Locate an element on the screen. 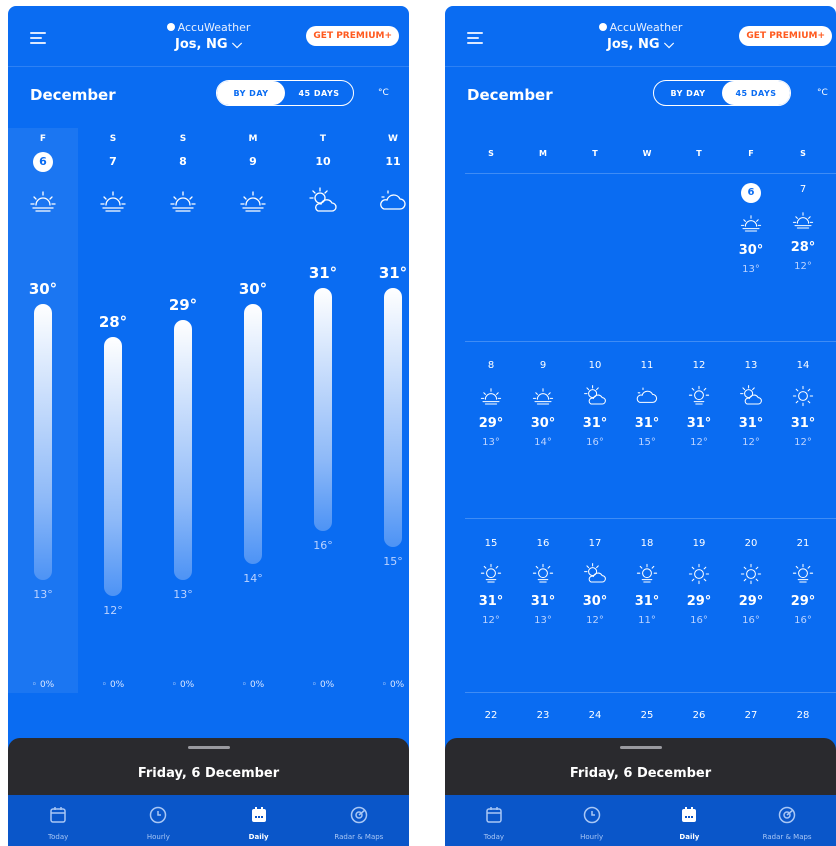 The width and height of the screenshot is (836, 846). chevron-down-icon: ⌵ is located at coordinates (237, 44).